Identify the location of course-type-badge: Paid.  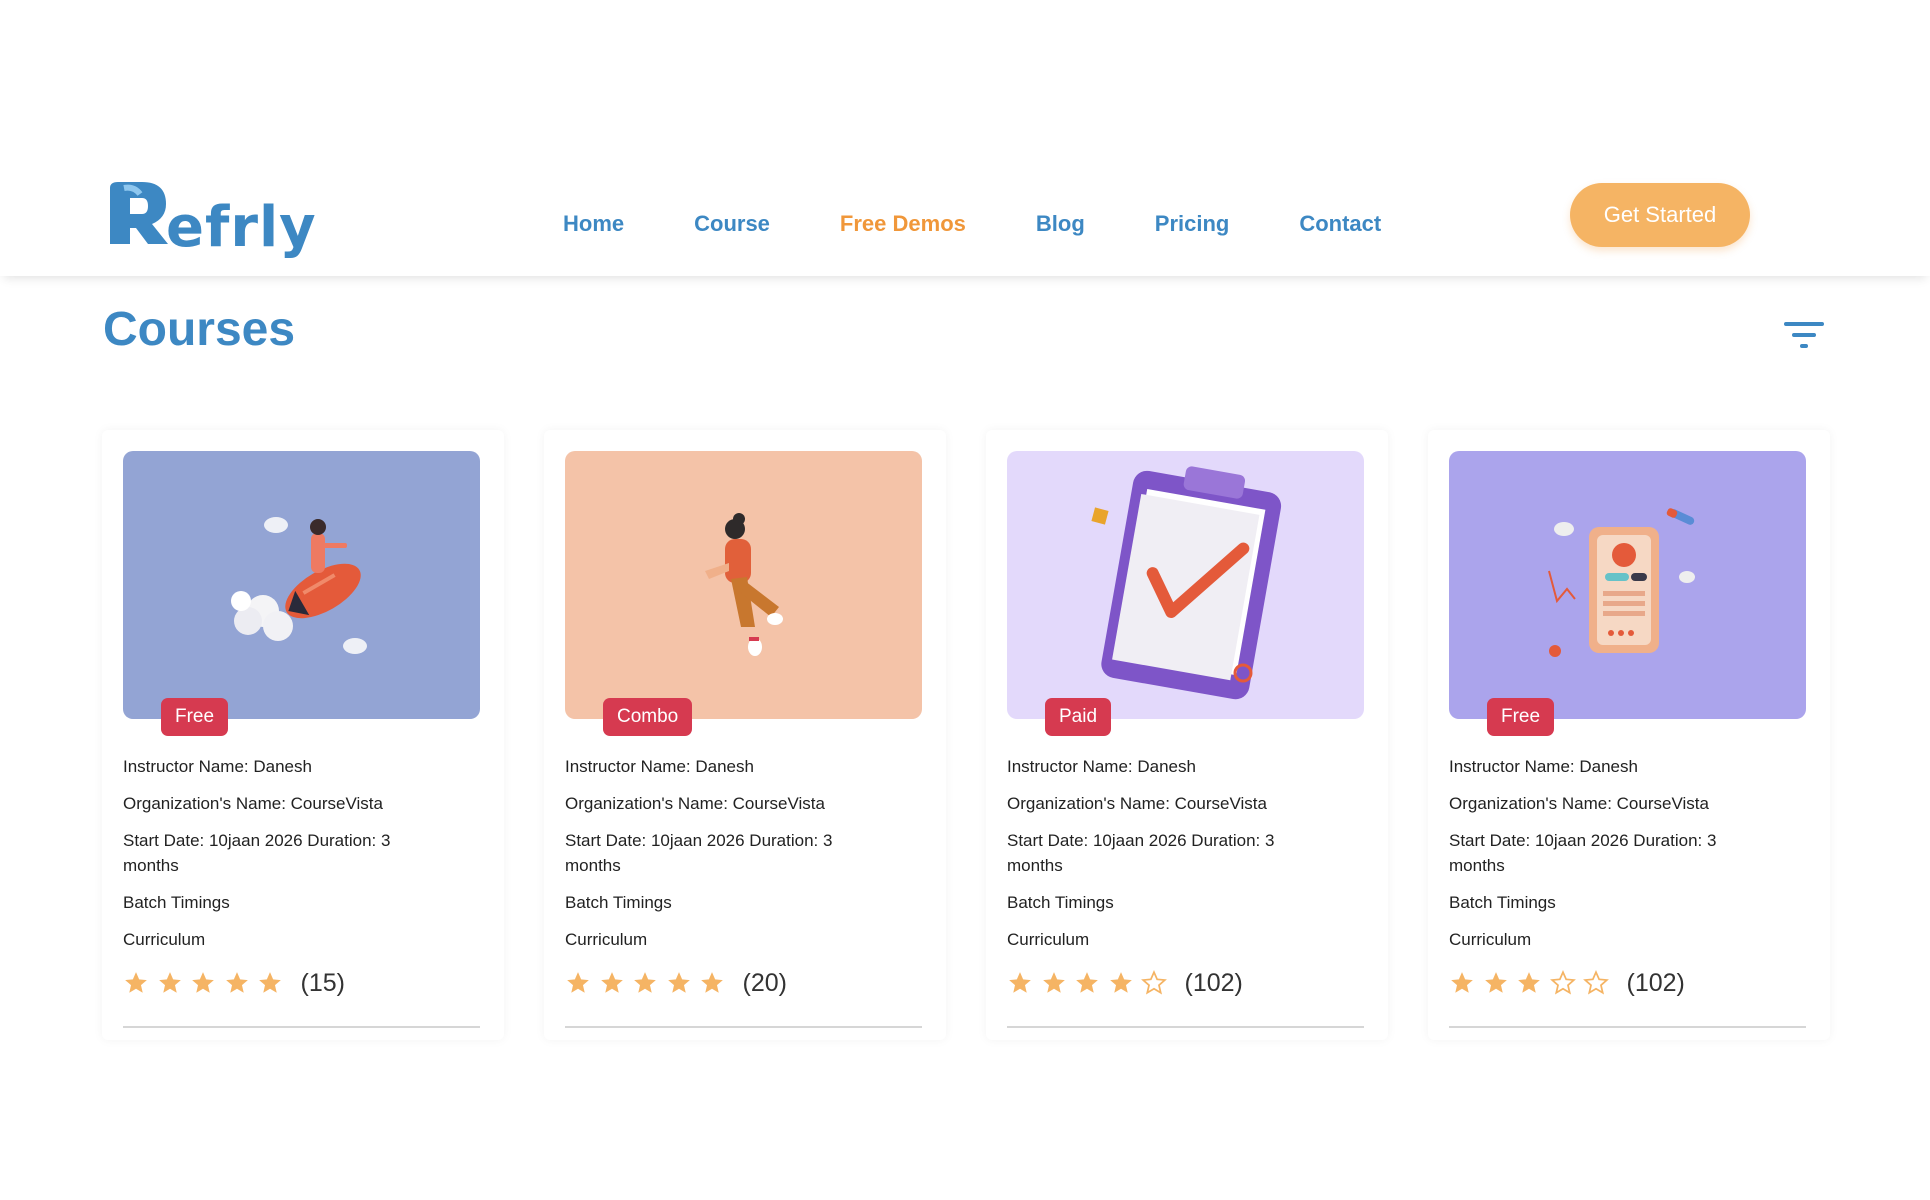
(1078, 717).